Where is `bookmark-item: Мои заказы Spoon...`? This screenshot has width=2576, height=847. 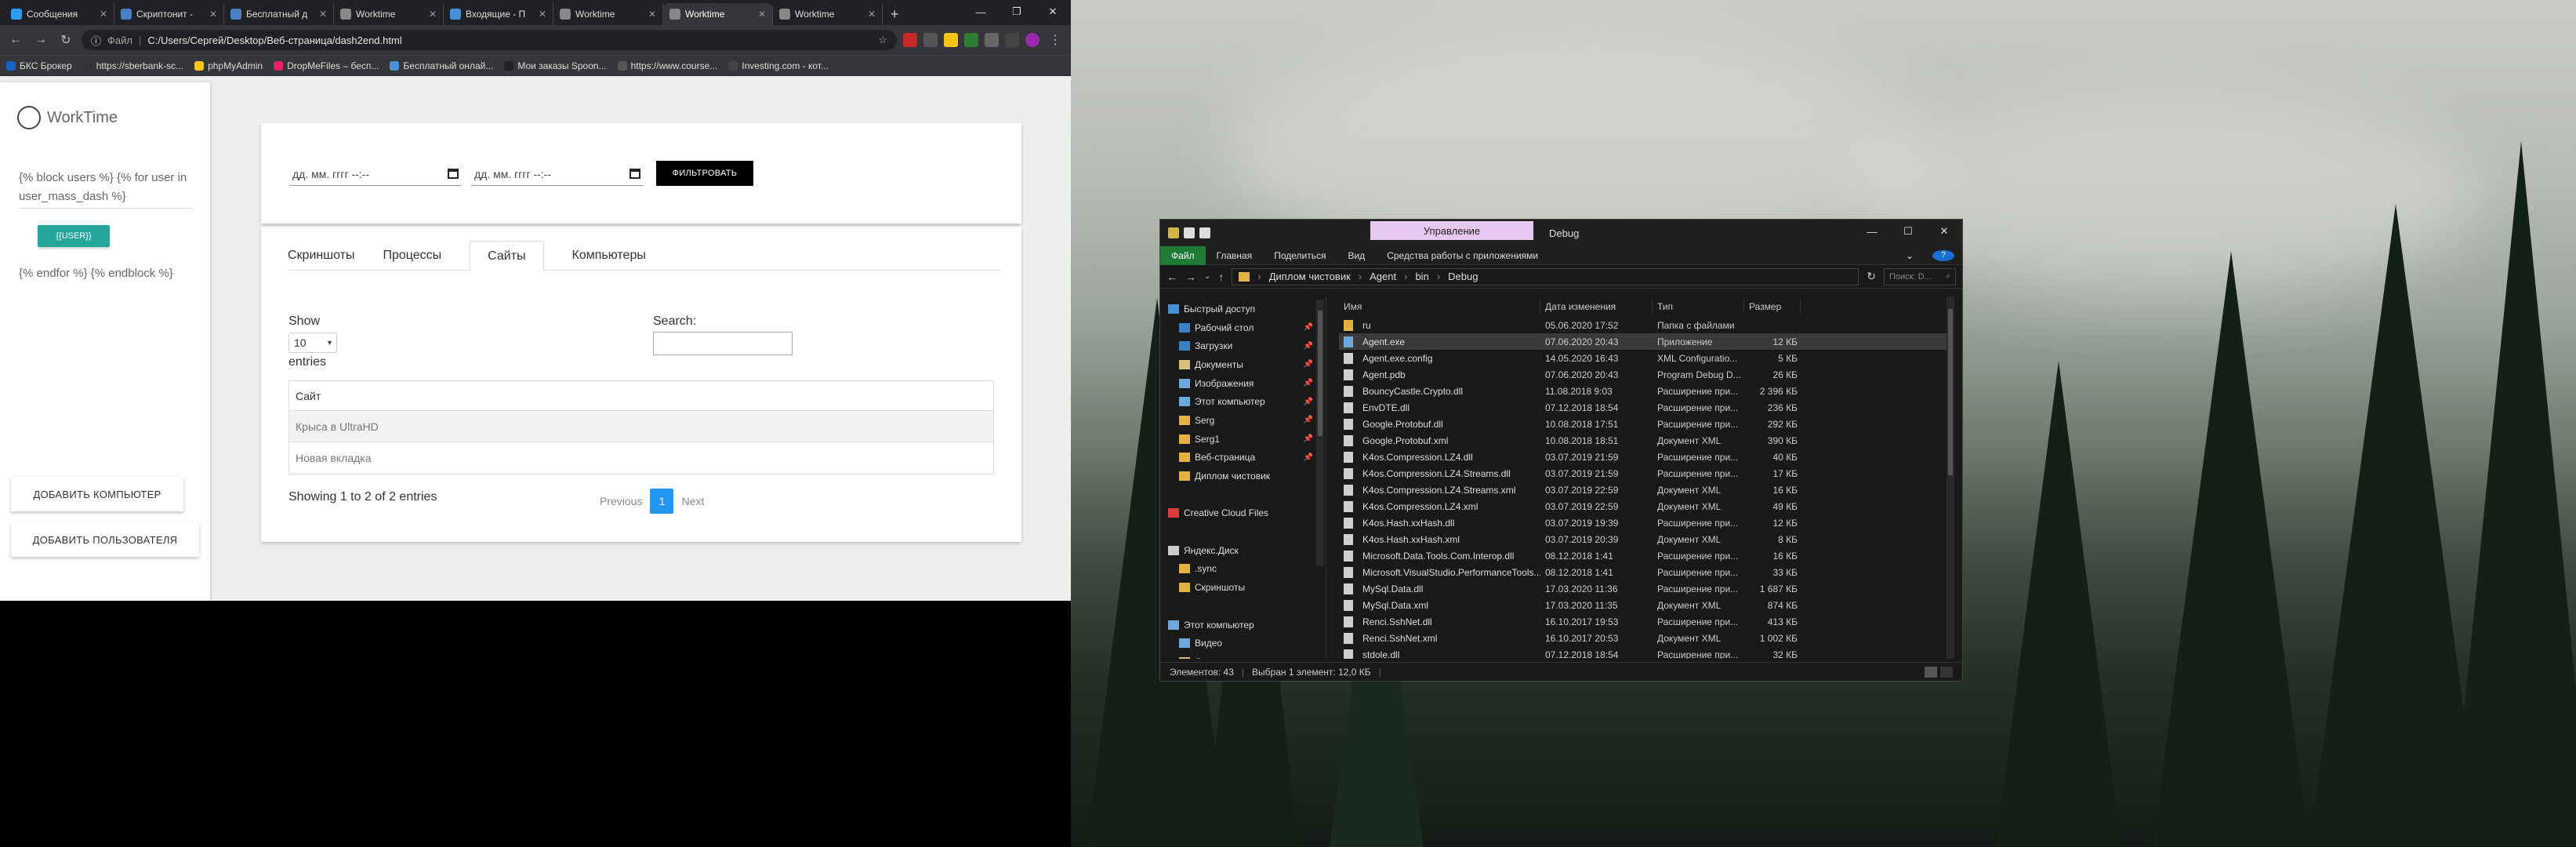 bookmark-item: Мои заказы Spoon... is located at coordinates (555, 65).